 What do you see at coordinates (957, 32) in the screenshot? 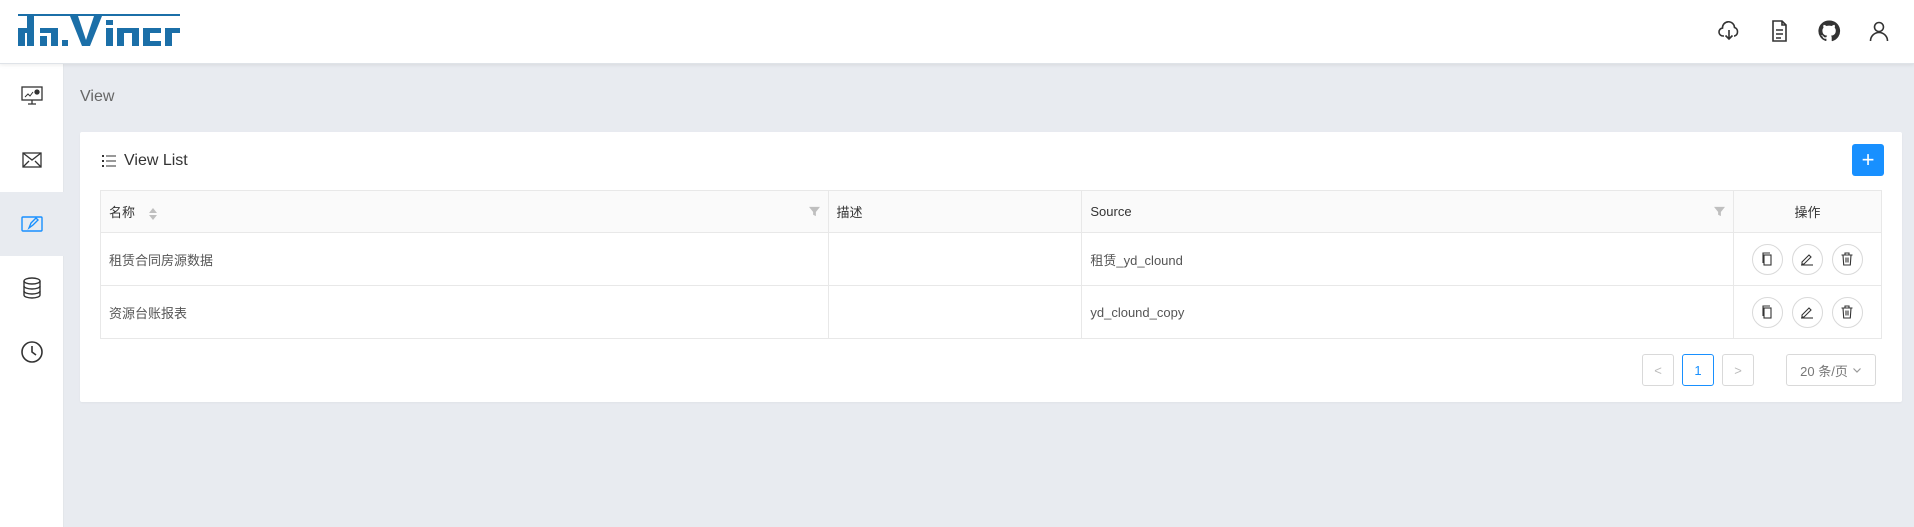
I see `top-header` at bounding box center [957, 32].